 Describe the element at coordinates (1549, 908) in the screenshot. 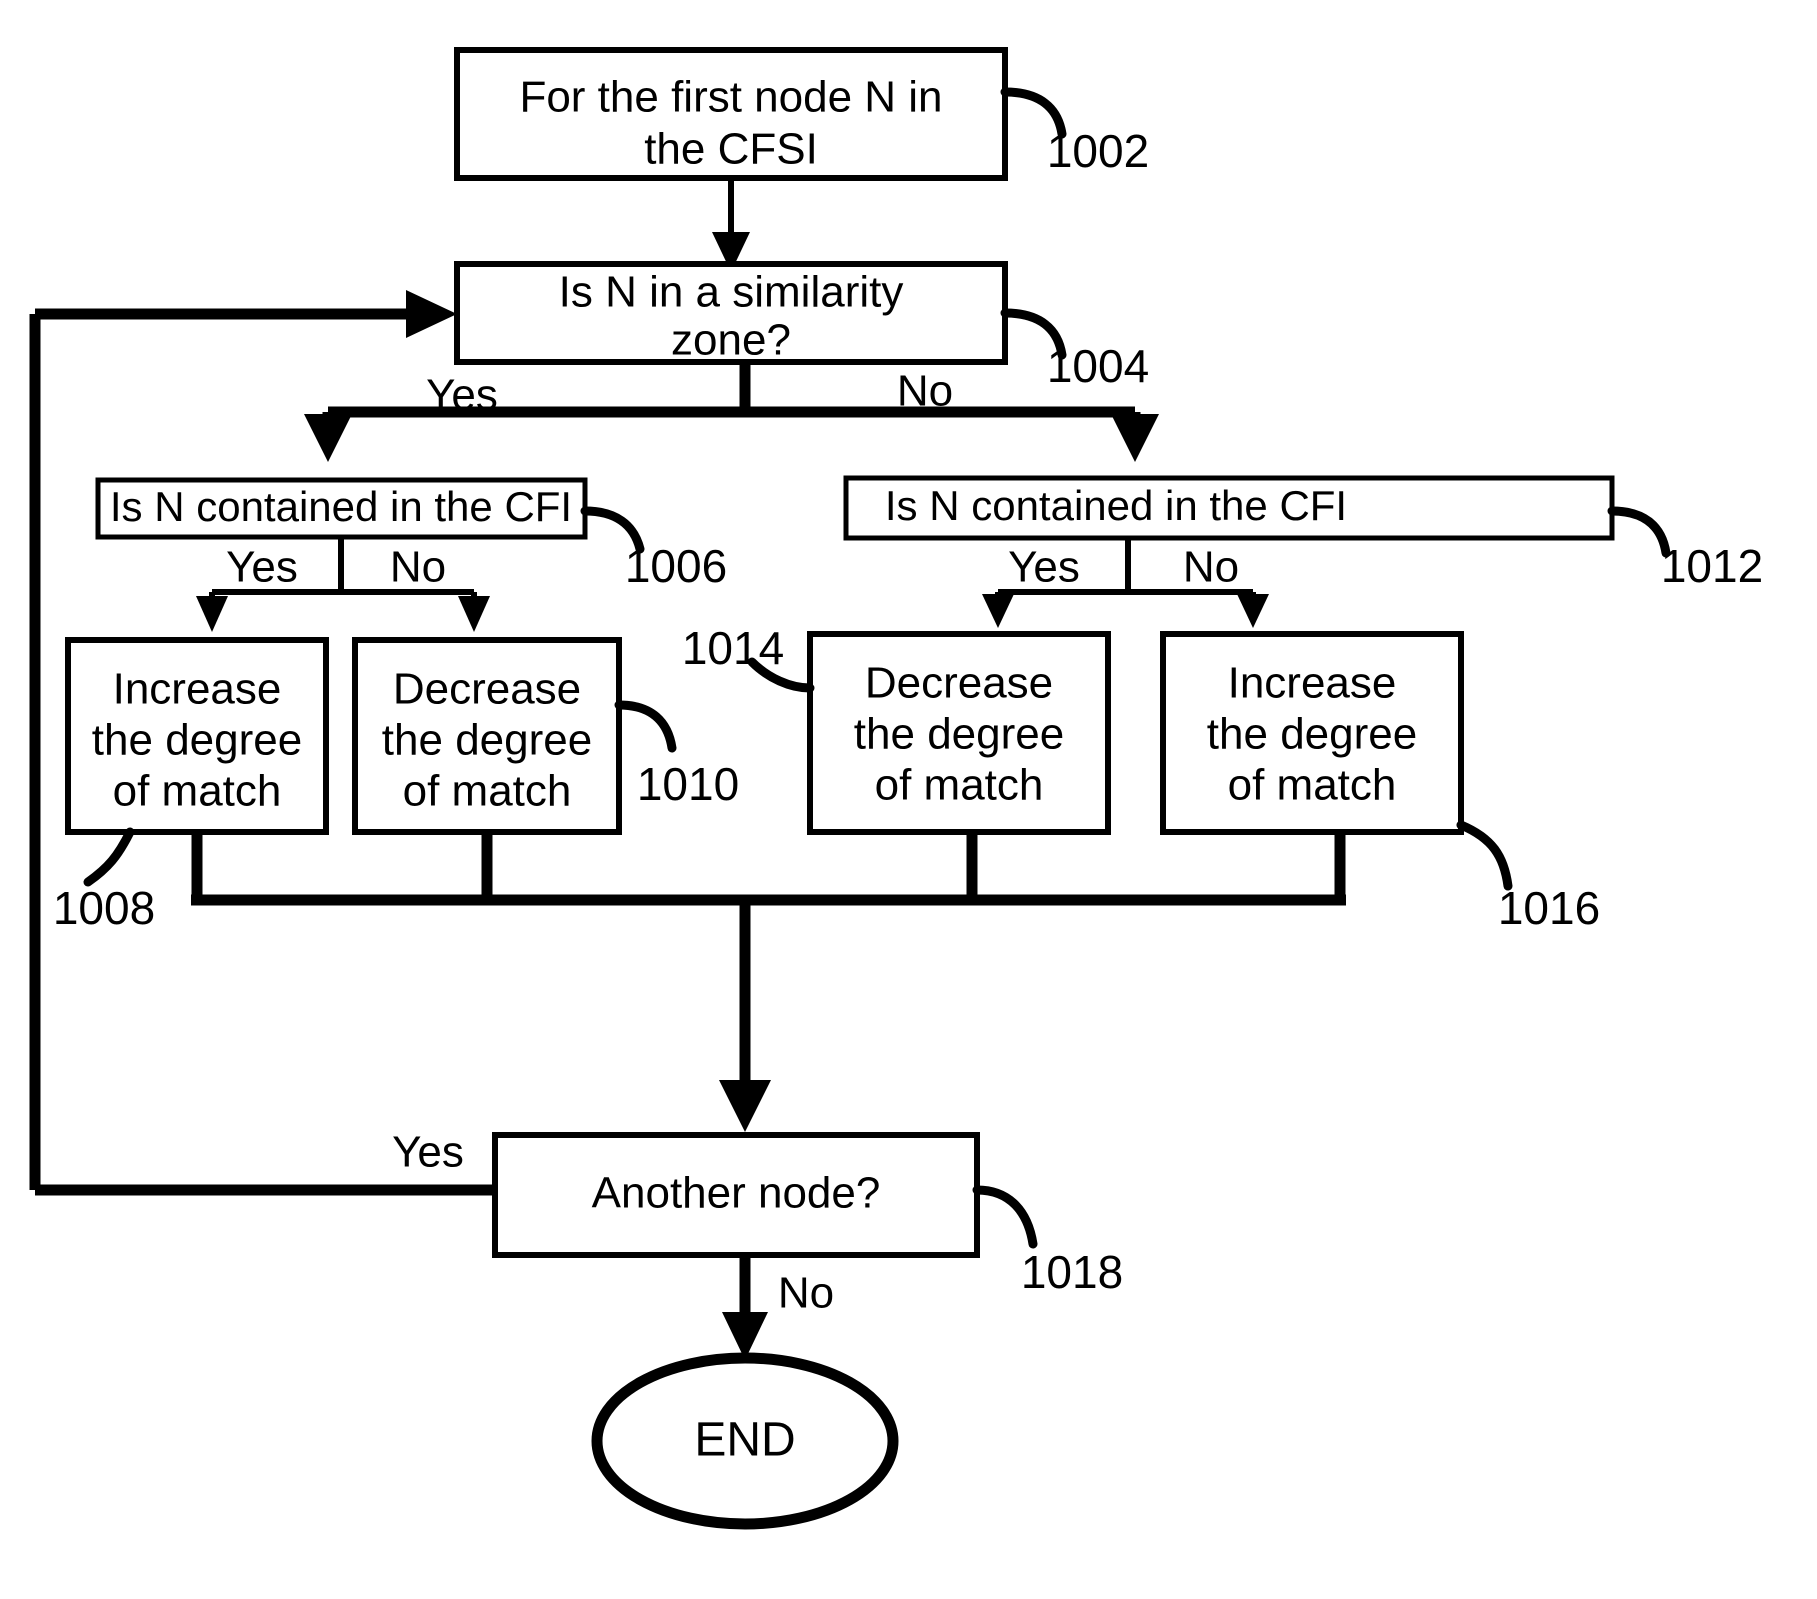

I see `ref-number-1016: 1016` at that location.